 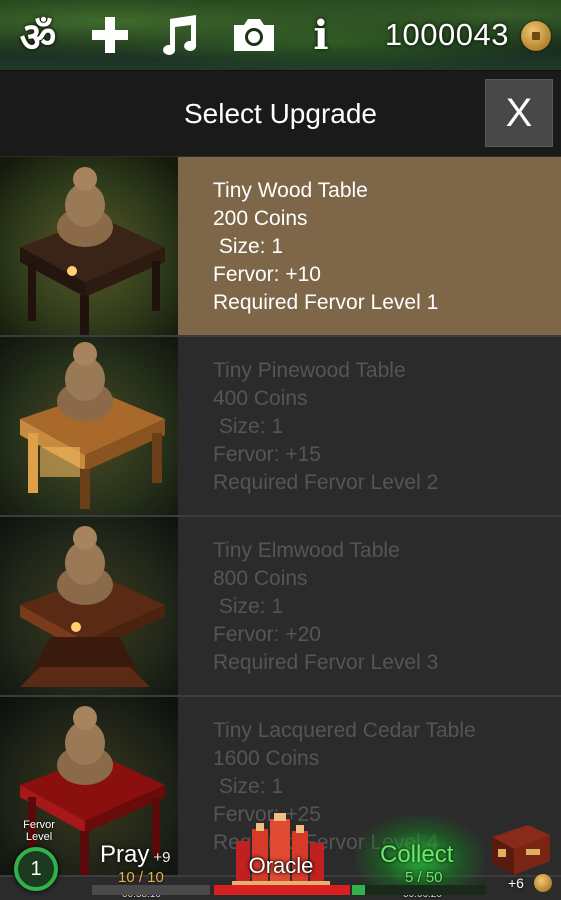 I want to click on om-glyph: ॐ, so click(x=38, y=37).